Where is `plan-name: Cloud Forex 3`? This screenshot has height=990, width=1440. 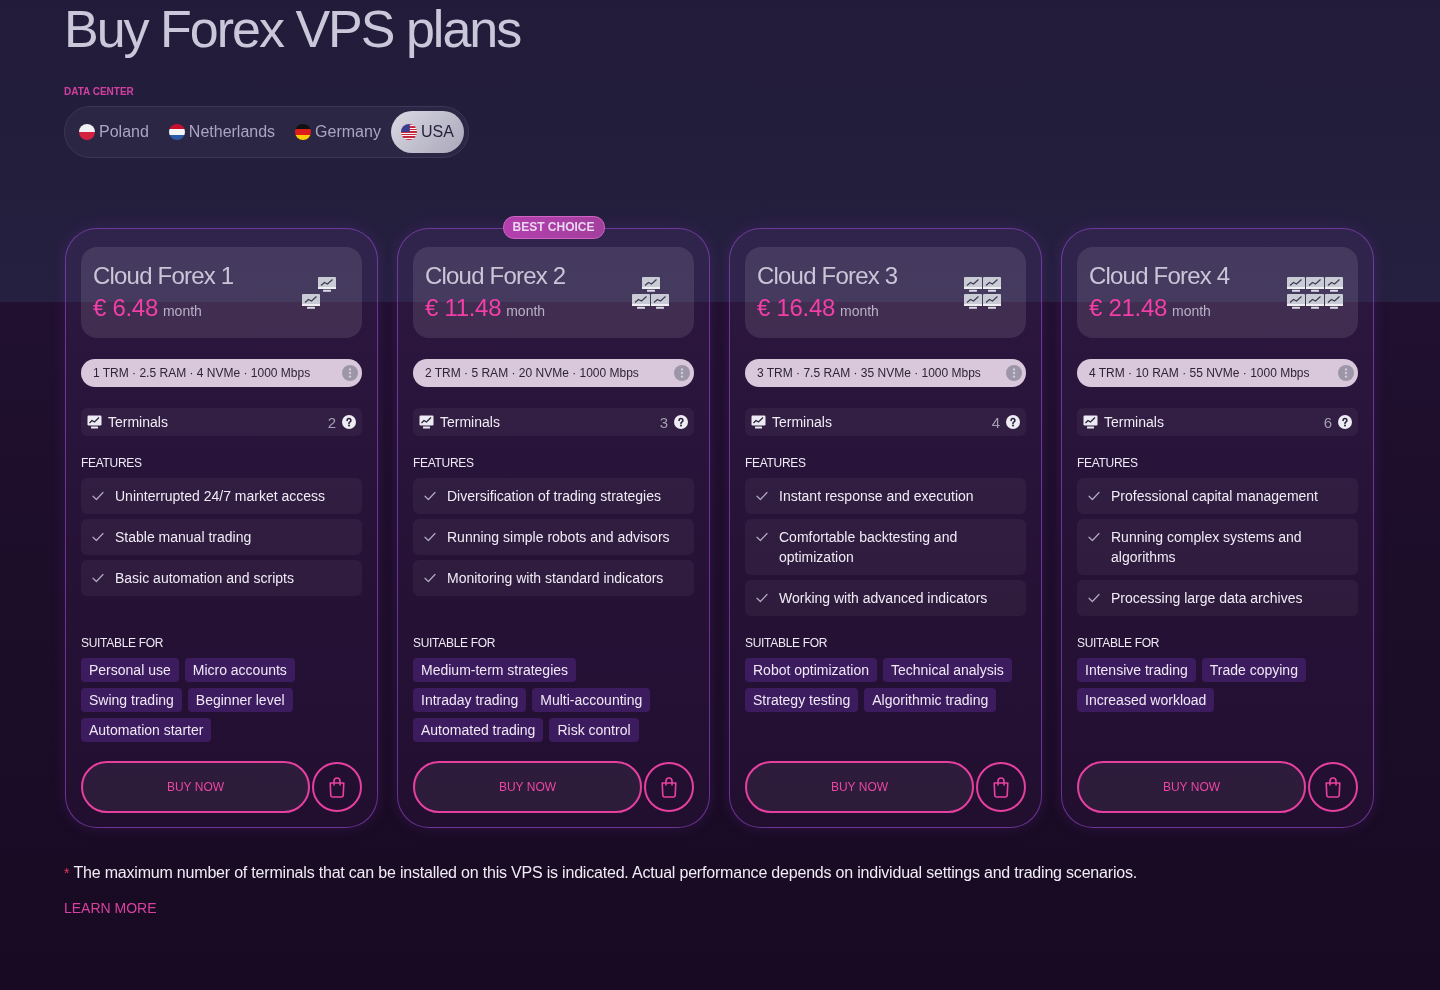
plan-name: Cloud Forex 3 is located at coordinates (828, 276).